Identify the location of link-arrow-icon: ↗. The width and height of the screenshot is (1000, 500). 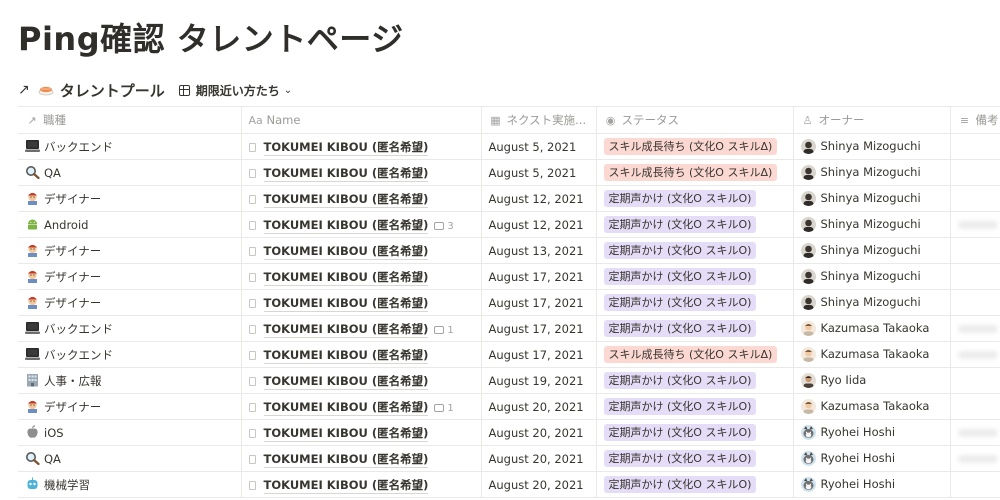
(24, 90).